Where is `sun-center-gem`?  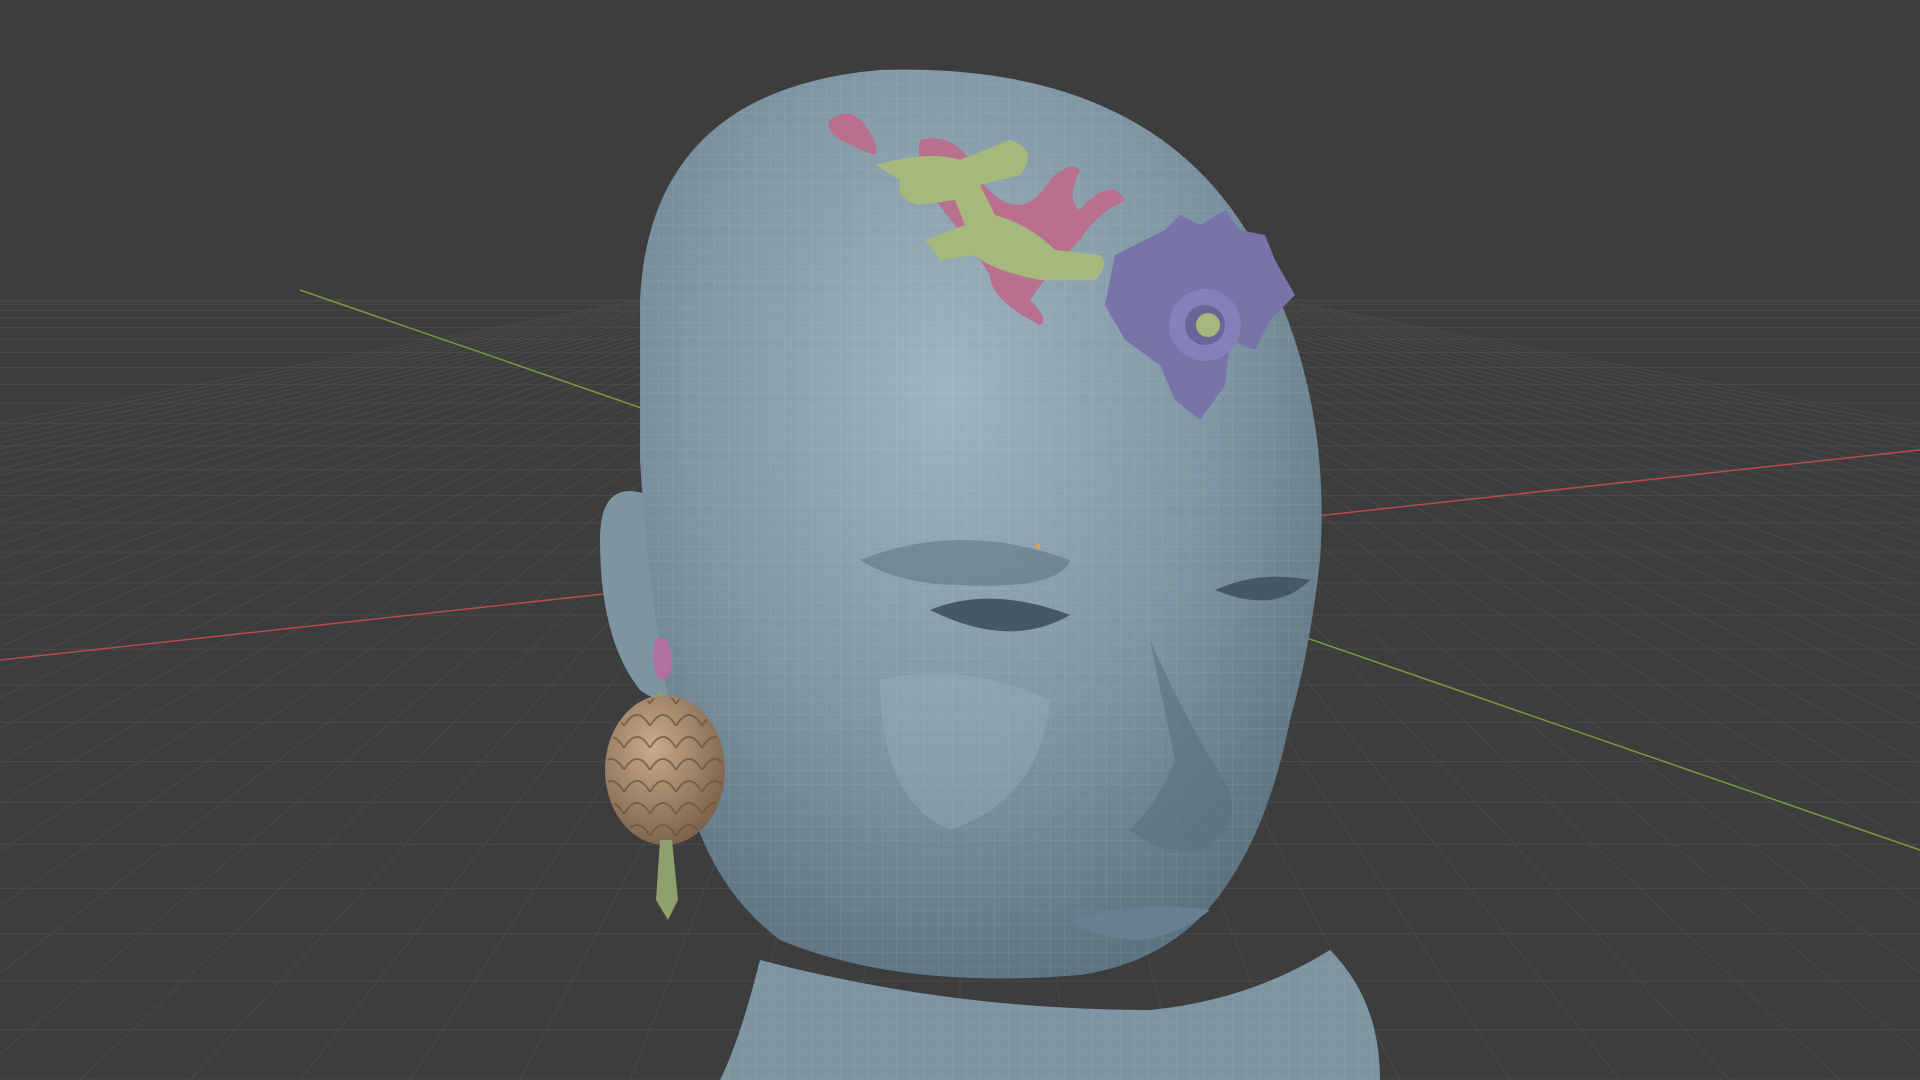 sun-center-gem is located at coordinates (1208, 325).